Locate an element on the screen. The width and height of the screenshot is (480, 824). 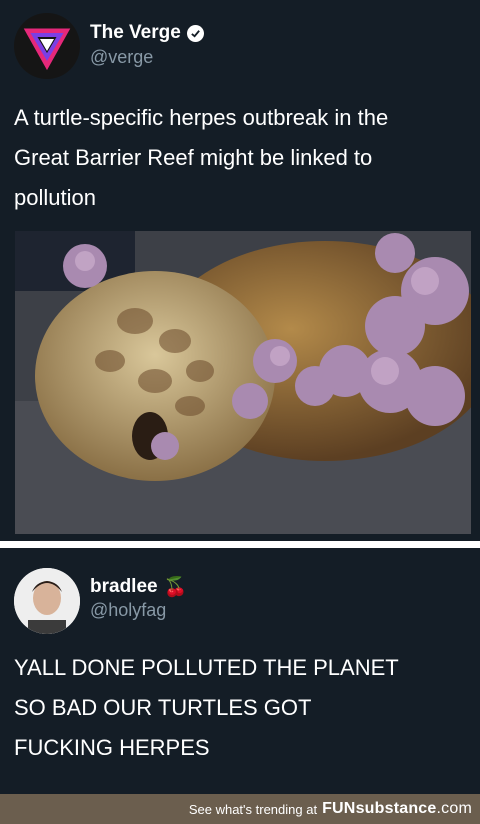
verge-logo-icon is located at coordinates (47, 46).